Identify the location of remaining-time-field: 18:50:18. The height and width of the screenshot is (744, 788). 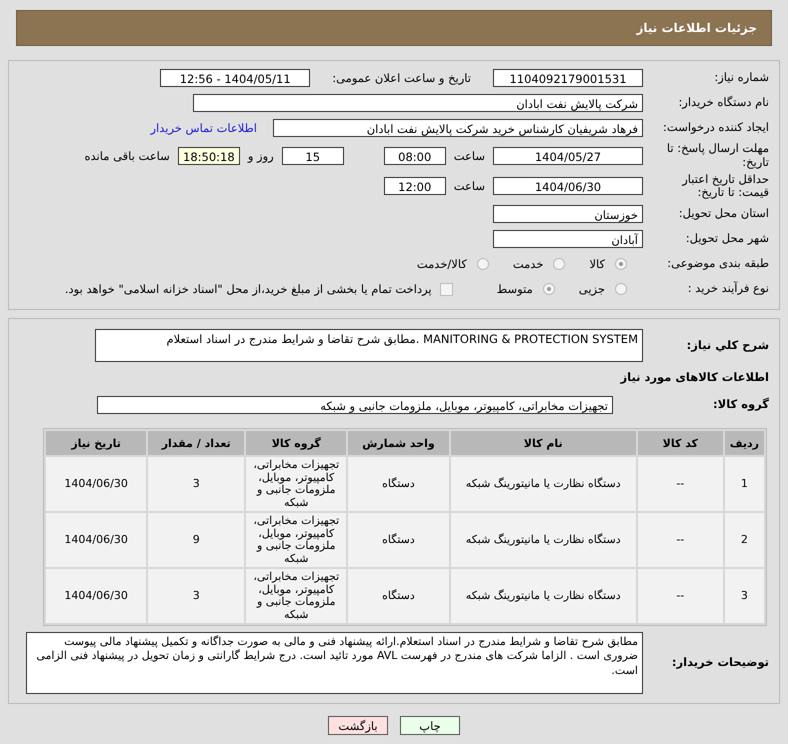
(209, 155).